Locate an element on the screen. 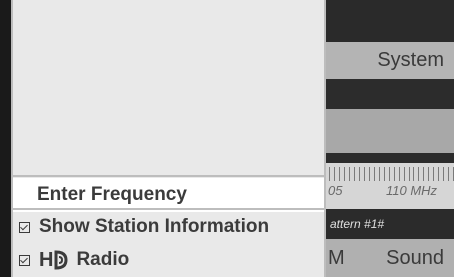 This screenshot has width=454, height=277. menu-item-label: Radio is located at coordinates (103, 259).